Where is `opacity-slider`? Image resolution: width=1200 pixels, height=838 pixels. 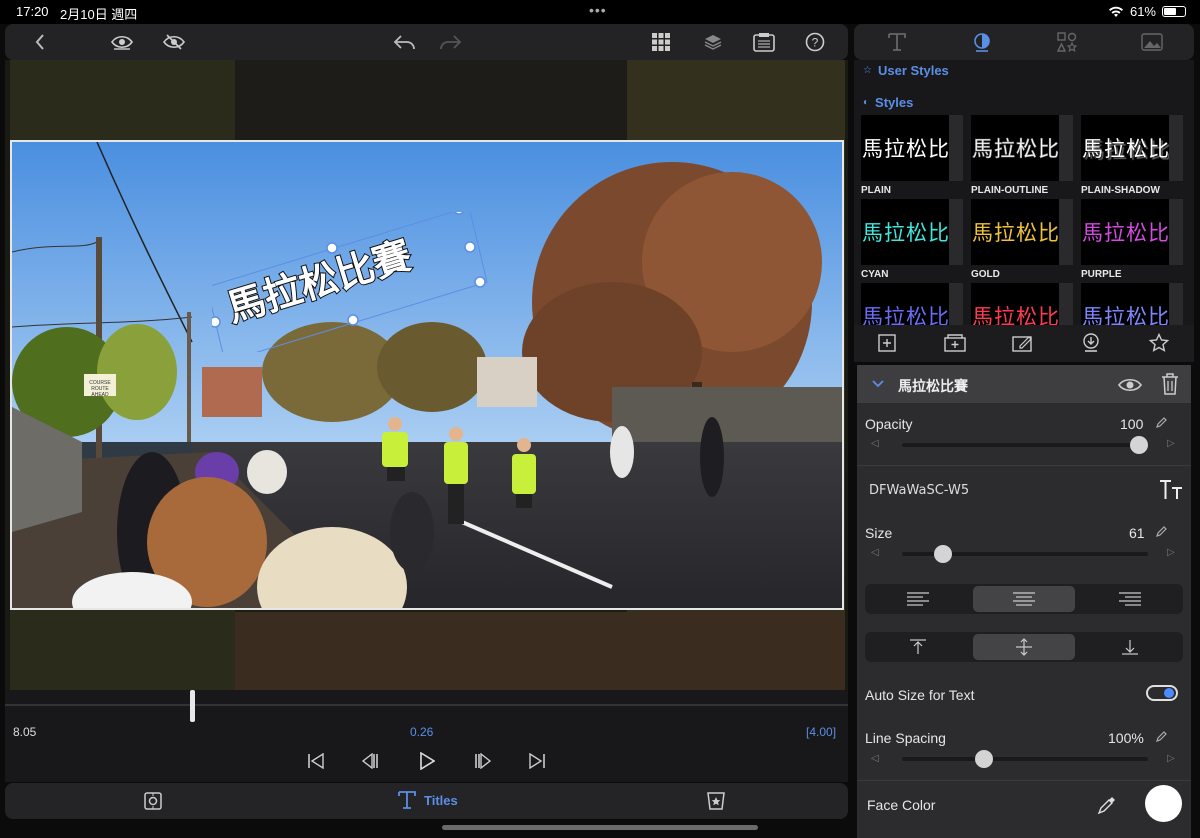
opacity-slider is located at coordinates (1025, 445).